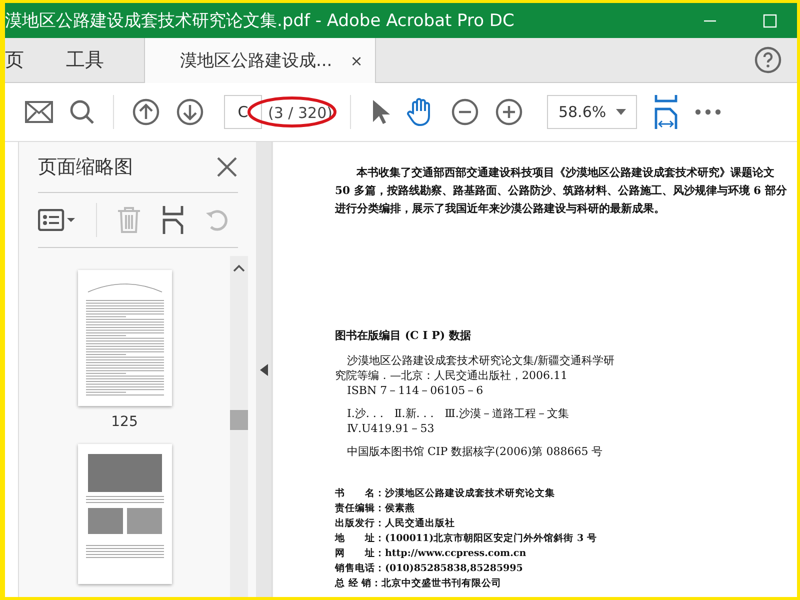 The width and height of the screenshot is (800, 600). Describe the element at coordinates (300, 113) in the screenshot. I see `page-count: (3 / 320)` at that location.